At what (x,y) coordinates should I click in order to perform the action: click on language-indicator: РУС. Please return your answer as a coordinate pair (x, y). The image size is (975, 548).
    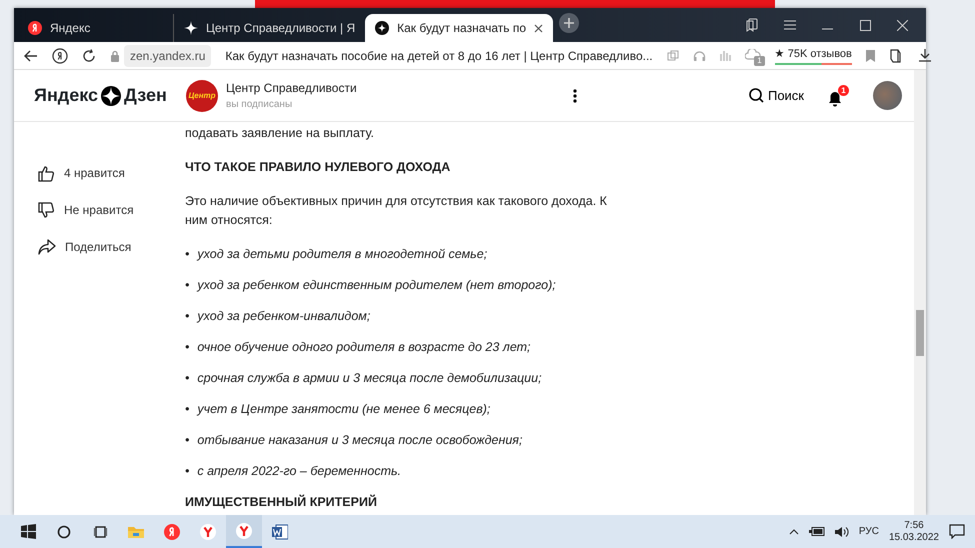
    Looking at the image, I should click on (868, 531).